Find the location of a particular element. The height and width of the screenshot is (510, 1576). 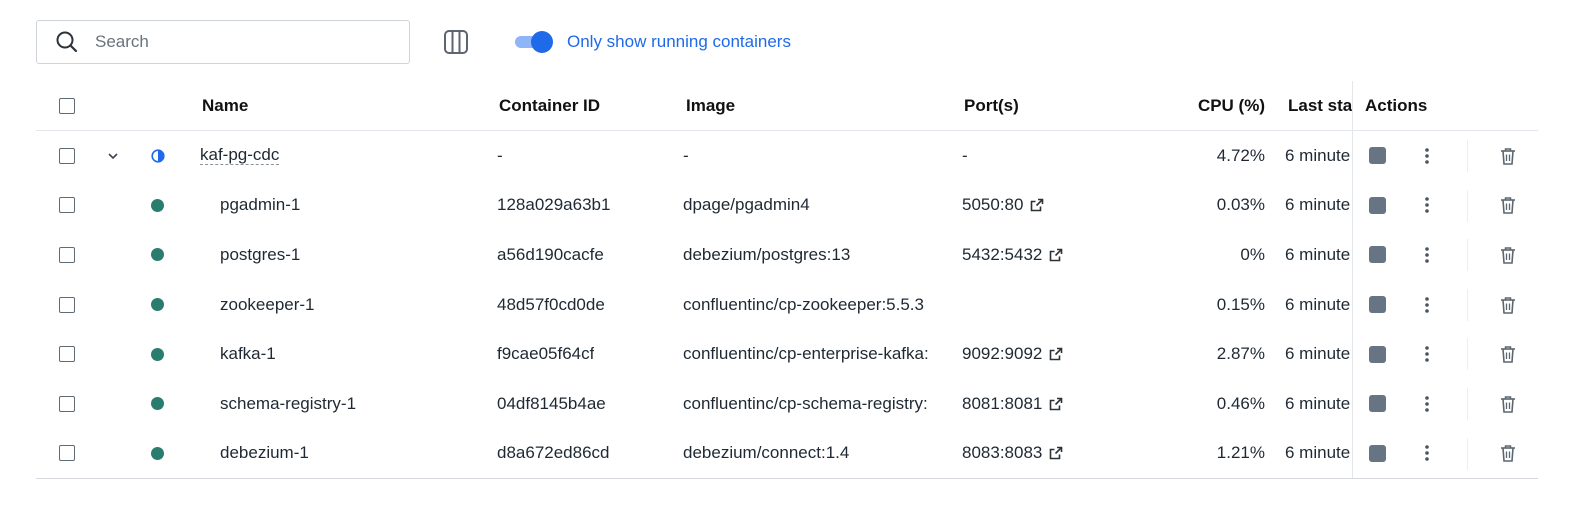

running-status-icon is located at coordinates (157, 206).